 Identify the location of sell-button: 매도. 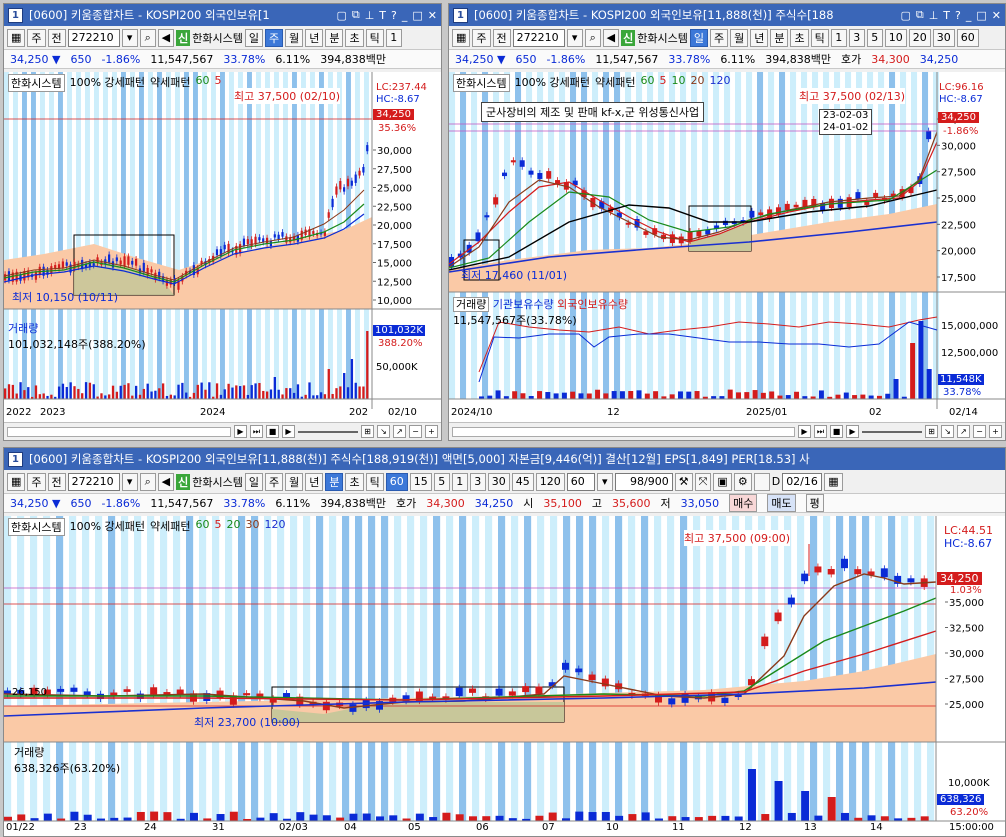
(781, 503).